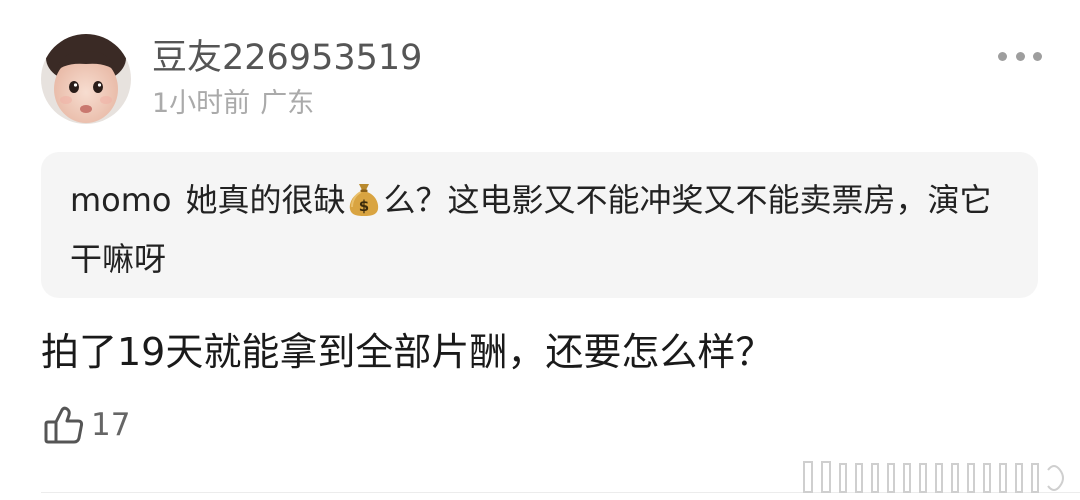 Image resolution: width=1080 pixels, height=500 pixels. I want to click on watermark-logo, so click(933, 478).